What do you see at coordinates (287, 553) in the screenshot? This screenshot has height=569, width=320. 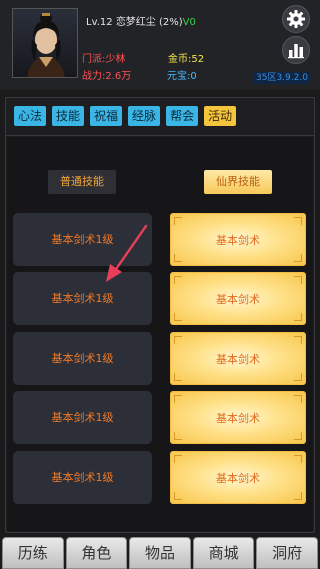 I see `nav-cave: 洞府` at bounding box center [287, 553].